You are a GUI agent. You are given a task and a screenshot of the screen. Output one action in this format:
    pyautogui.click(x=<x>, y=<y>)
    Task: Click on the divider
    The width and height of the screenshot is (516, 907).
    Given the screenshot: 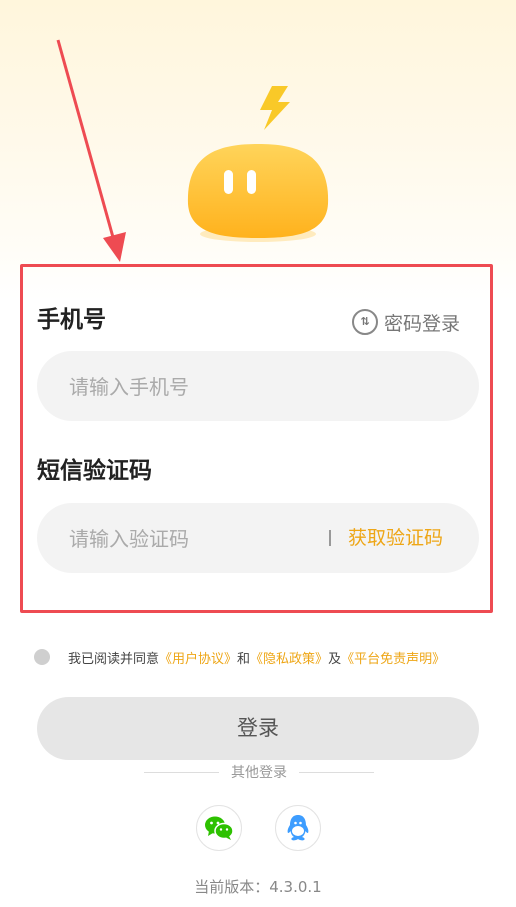 What is the action you would take?
    pyautogui.click(x=330, y=538)
    